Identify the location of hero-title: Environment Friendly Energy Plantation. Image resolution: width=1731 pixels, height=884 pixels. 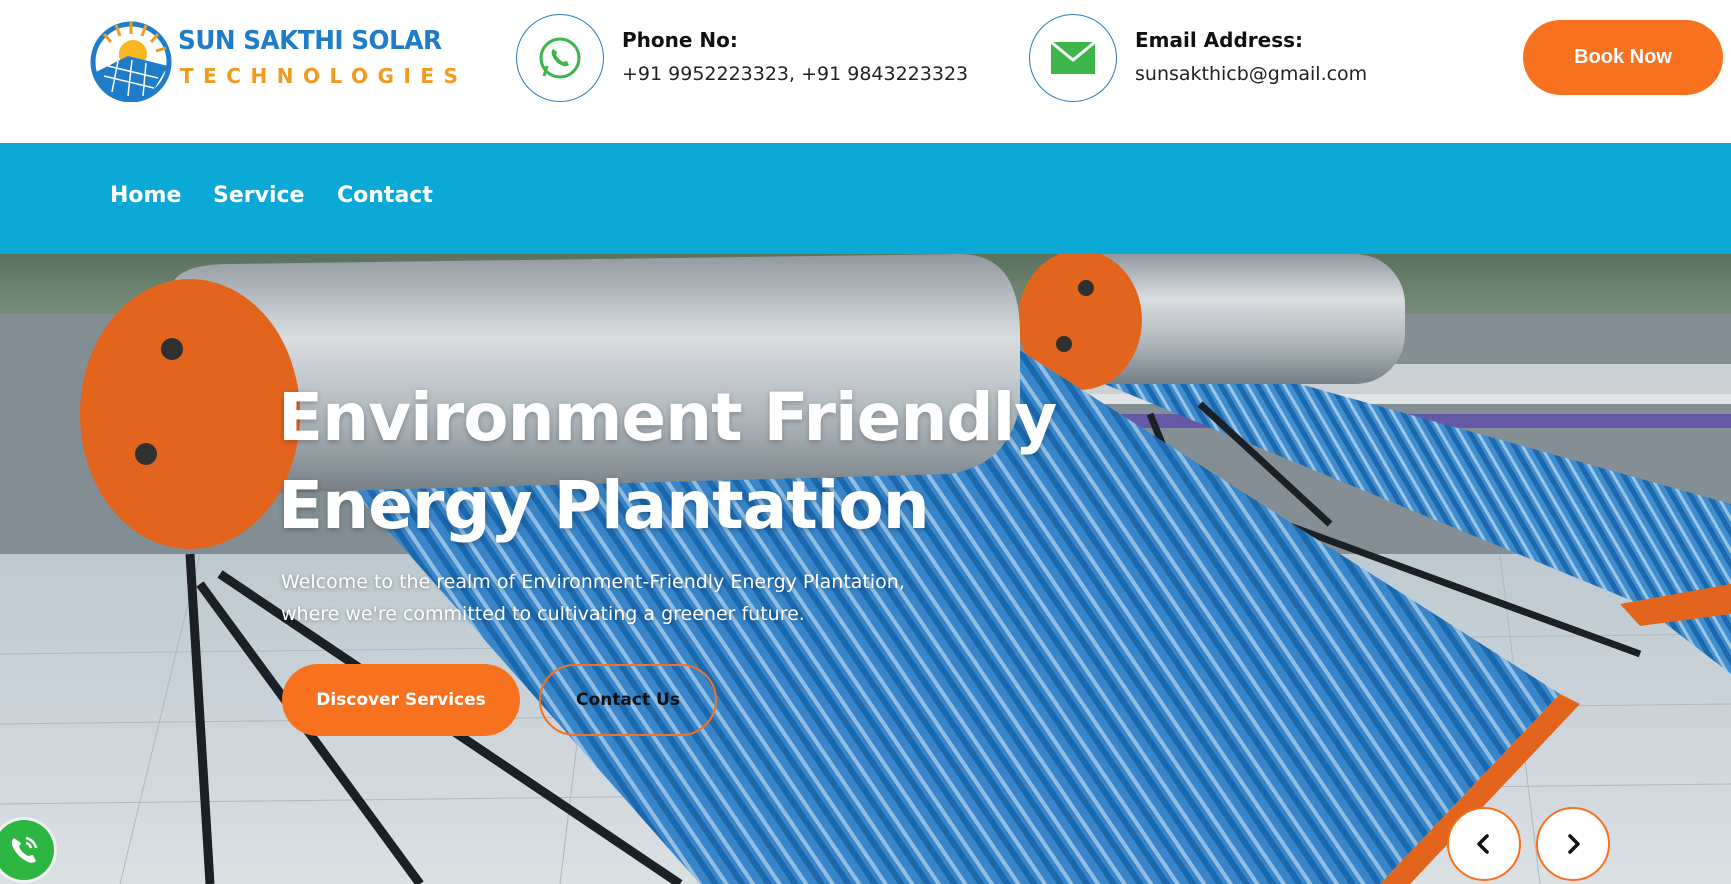
(728, 462).